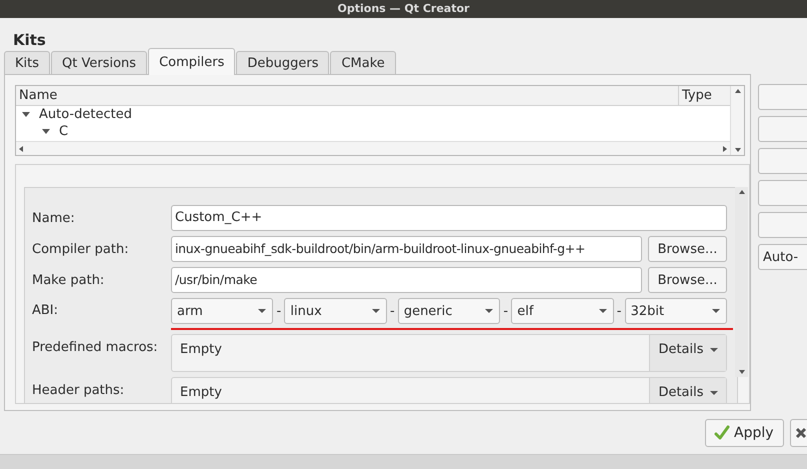 Image resolution: width=807 pixels, height=469 pixels. Describe the element at coordinates (373, 148) in the screenshot. I see `horizontal-scrollbar` at that location.